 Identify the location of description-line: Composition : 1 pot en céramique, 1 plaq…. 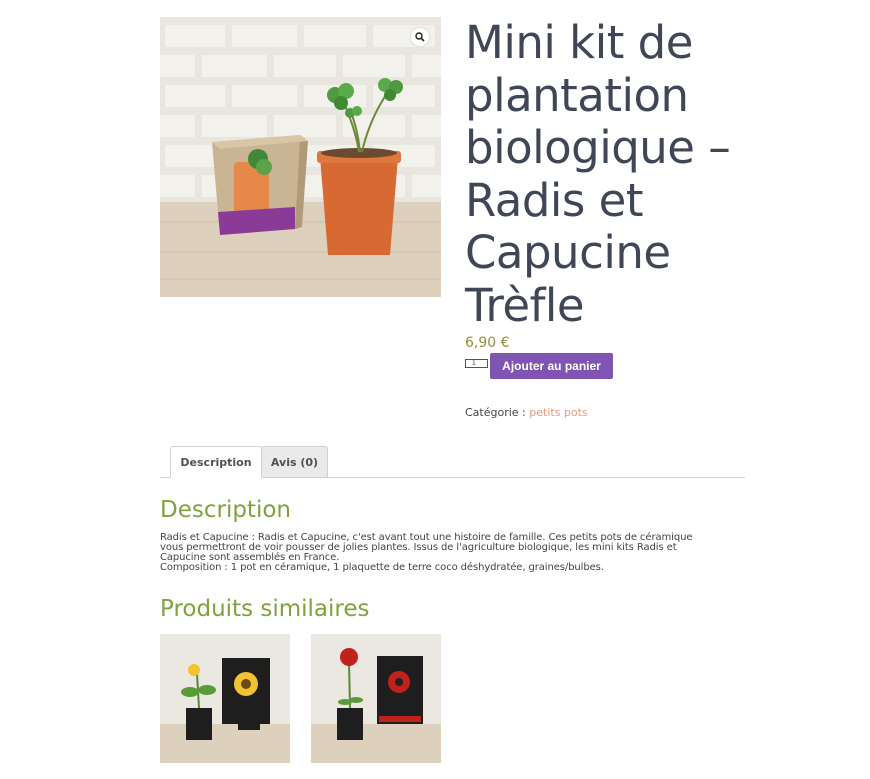
(382, 567).